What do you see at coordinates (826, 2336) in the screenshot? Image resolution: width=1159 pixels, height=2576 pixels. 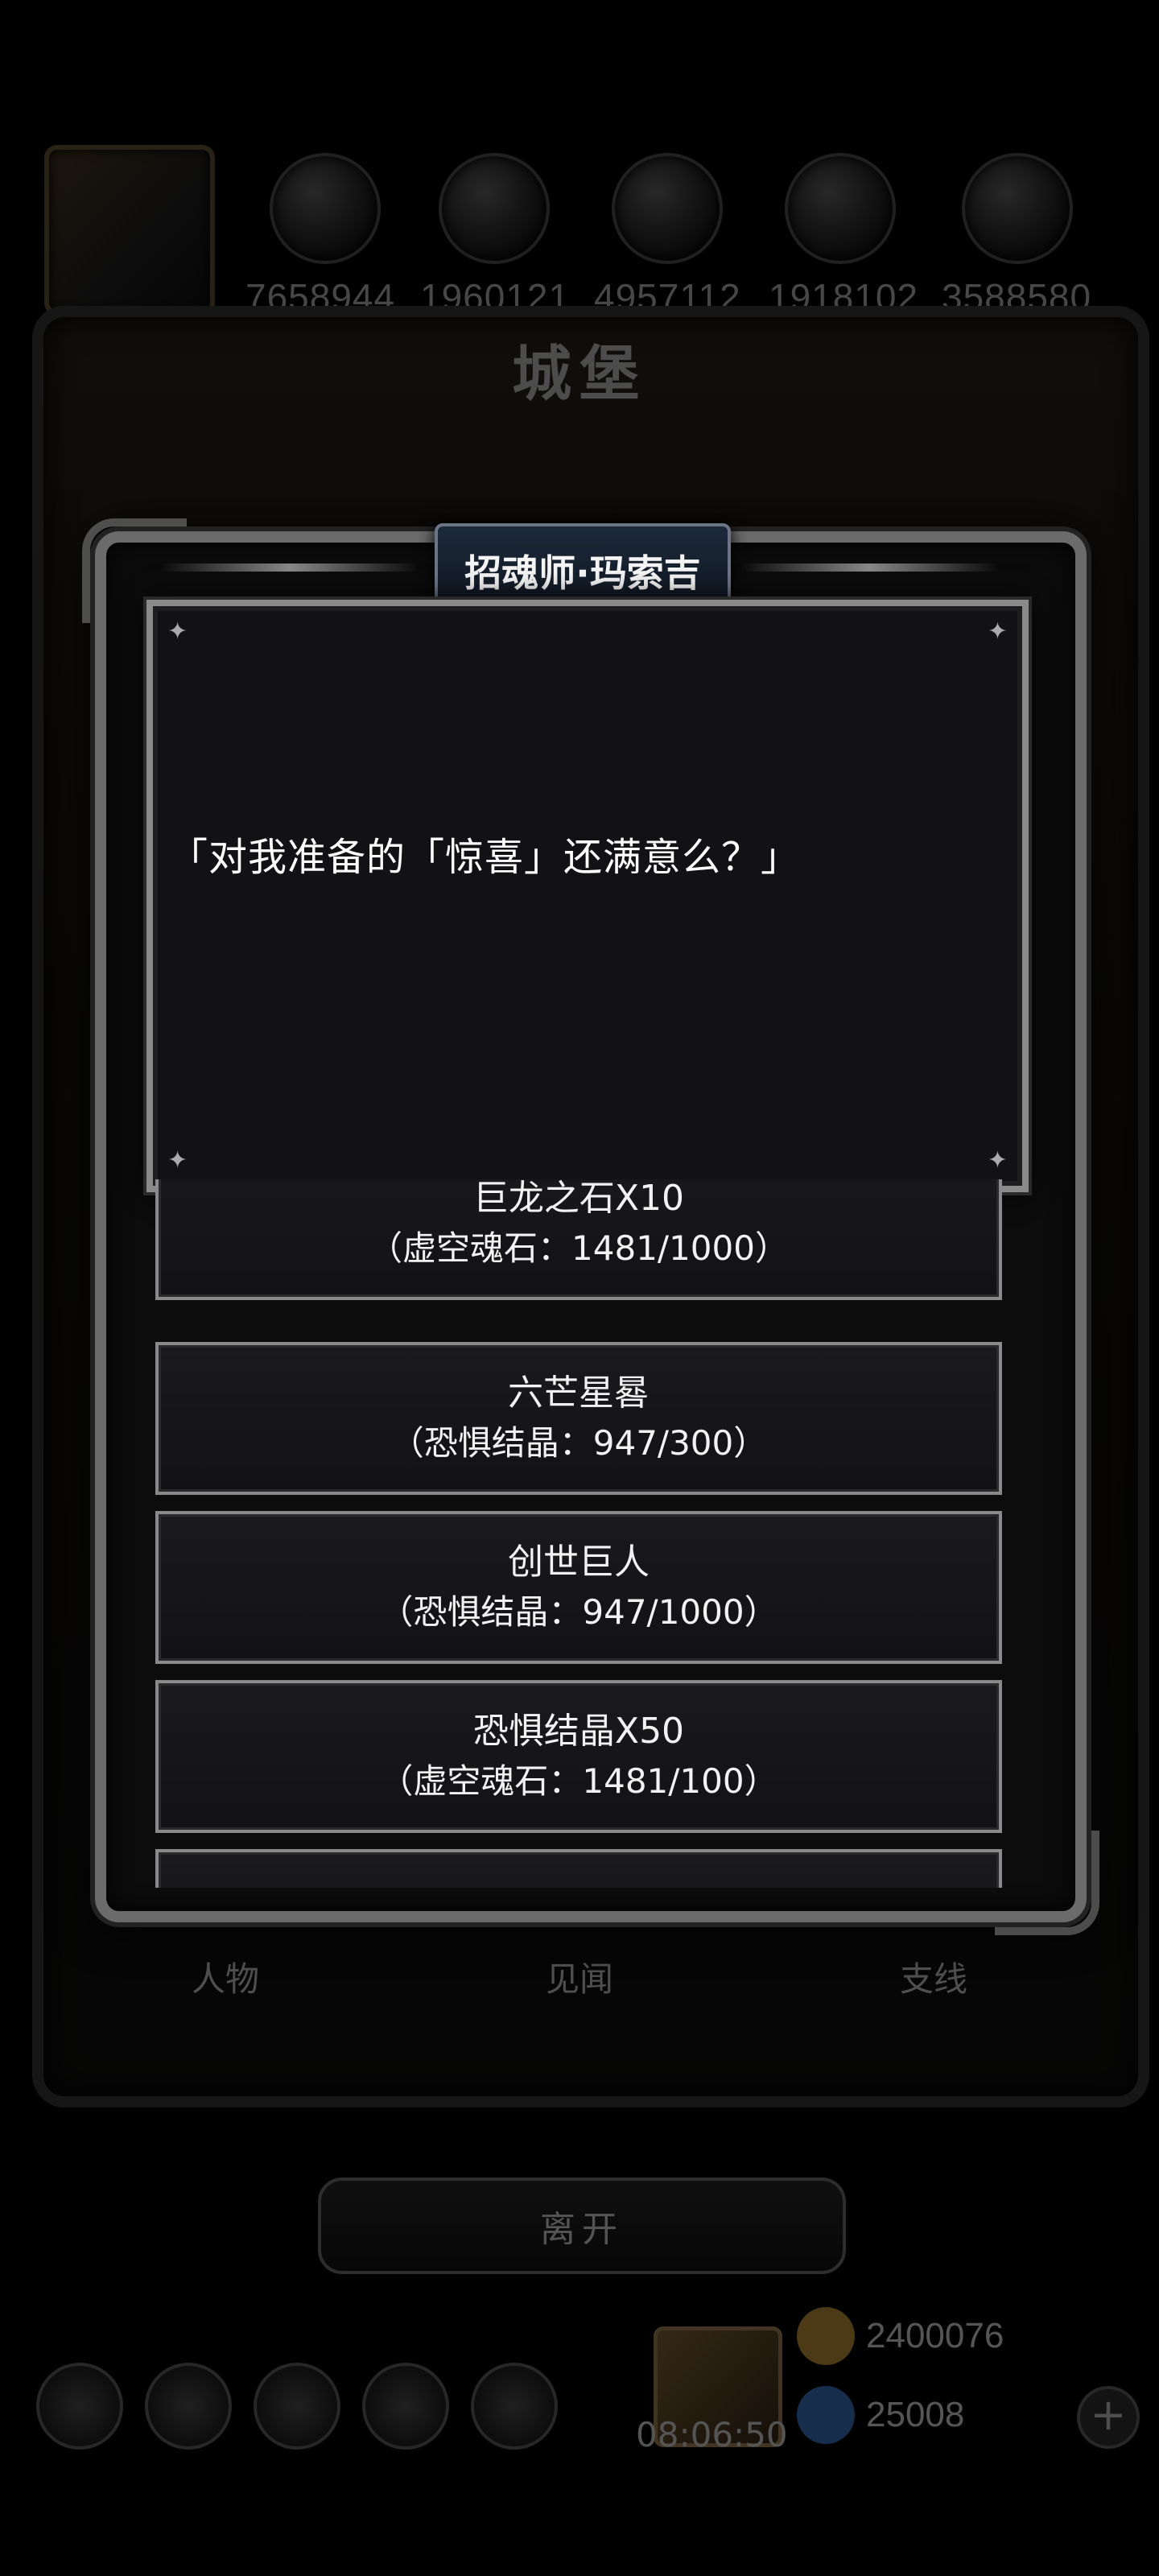 I see `gold-coin-icon` at bounding box center [826, 2336].